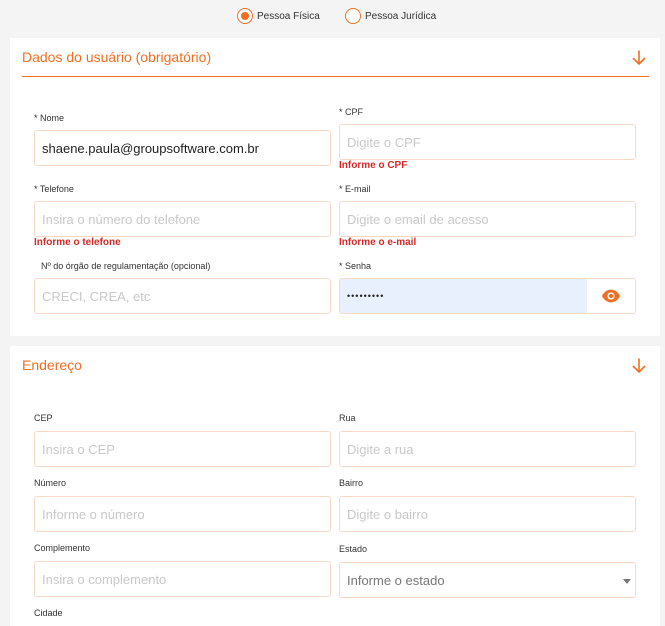  I want to click on numero-label: Número, so click(50, 483).